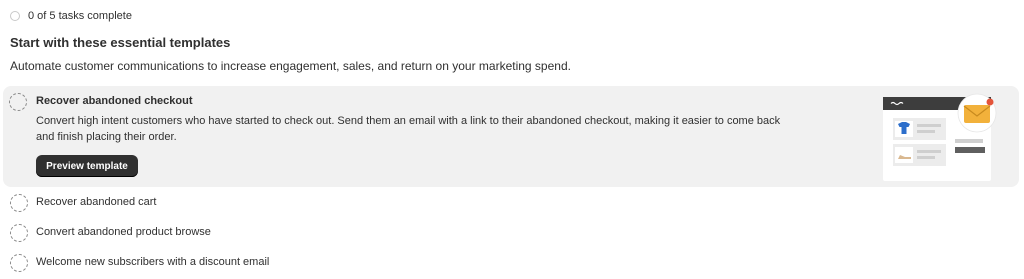 The image size is (1024, 279). What do you see at coordinates (15, 16) in the screenshot?
I see `progress-circle-icon` at bounding box center [15, 16].